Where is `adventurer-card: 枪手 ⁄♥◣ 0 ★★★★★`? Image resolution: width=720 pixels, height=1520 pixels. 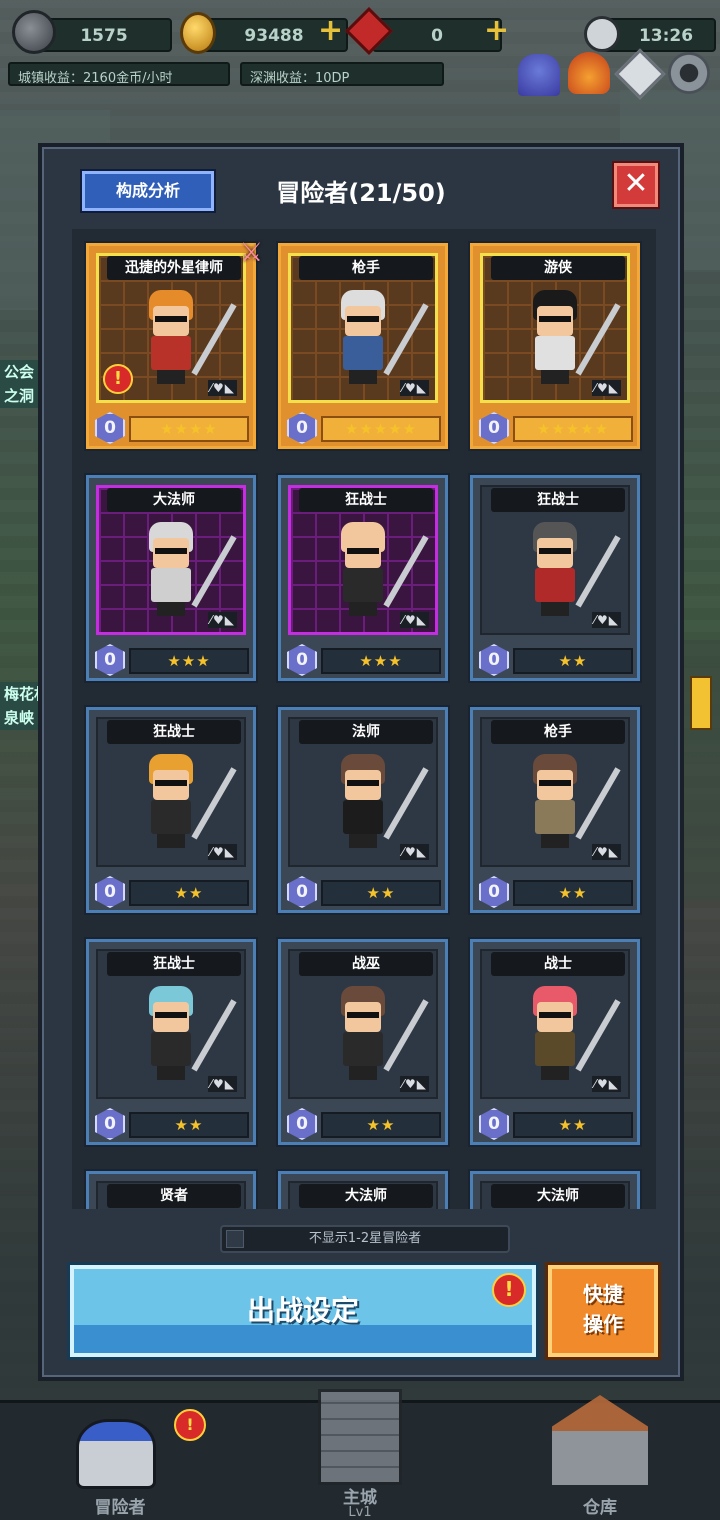
adventurer-card: 枪手 ⁄♥◣ 0 ★★★★★ is located at coordinates (363, 346).